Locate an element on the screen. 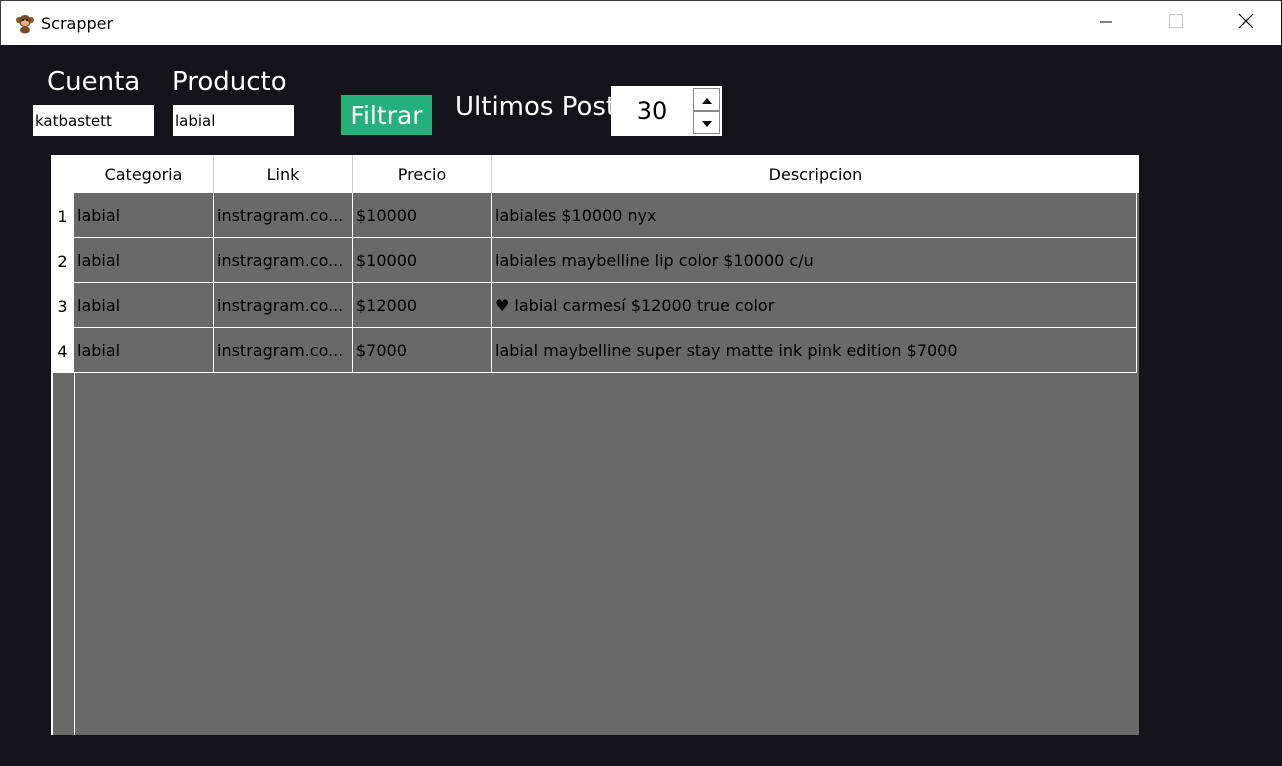  minimize-icon is located at coordinates (1106, 23).